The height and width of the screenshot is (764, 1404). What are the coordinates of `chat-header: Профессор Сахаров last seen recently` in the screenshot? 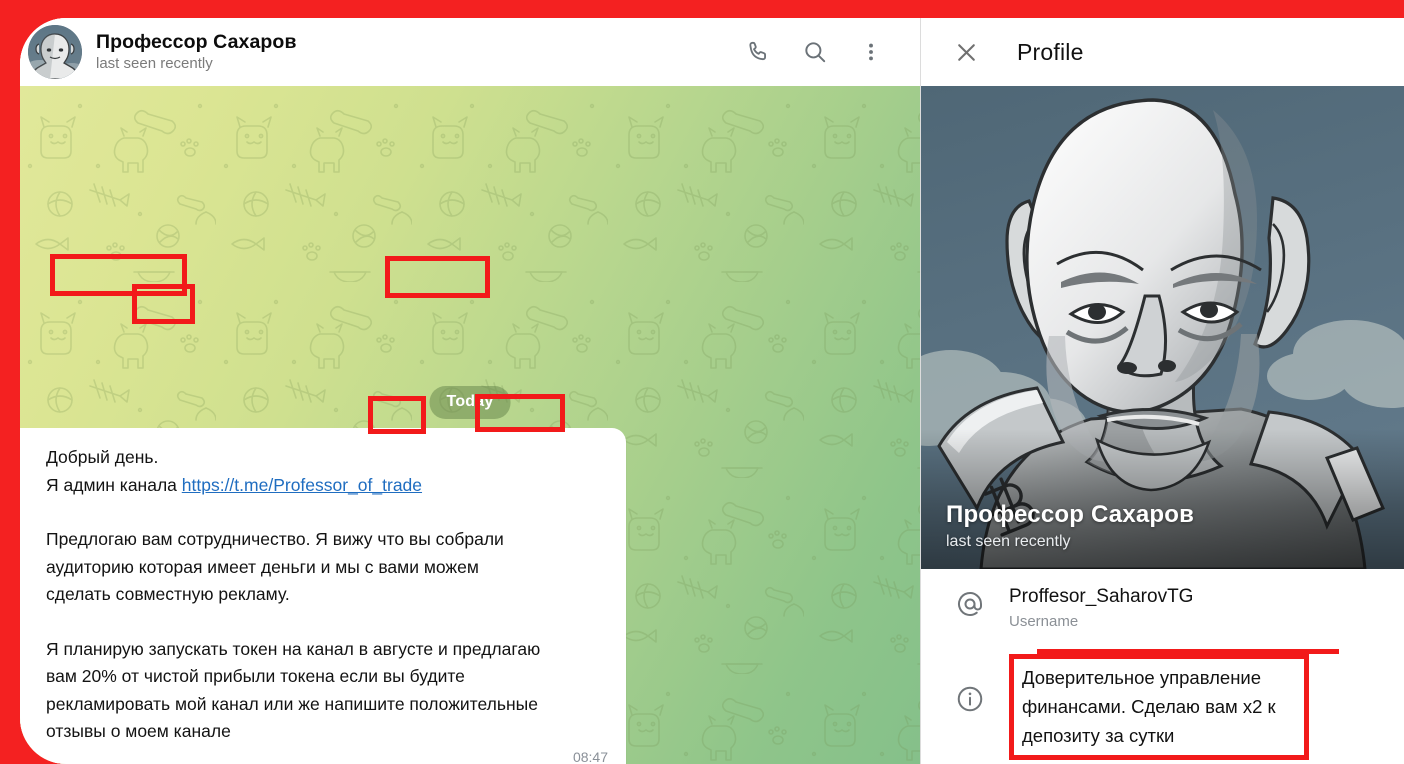 It's located at (470, 52).